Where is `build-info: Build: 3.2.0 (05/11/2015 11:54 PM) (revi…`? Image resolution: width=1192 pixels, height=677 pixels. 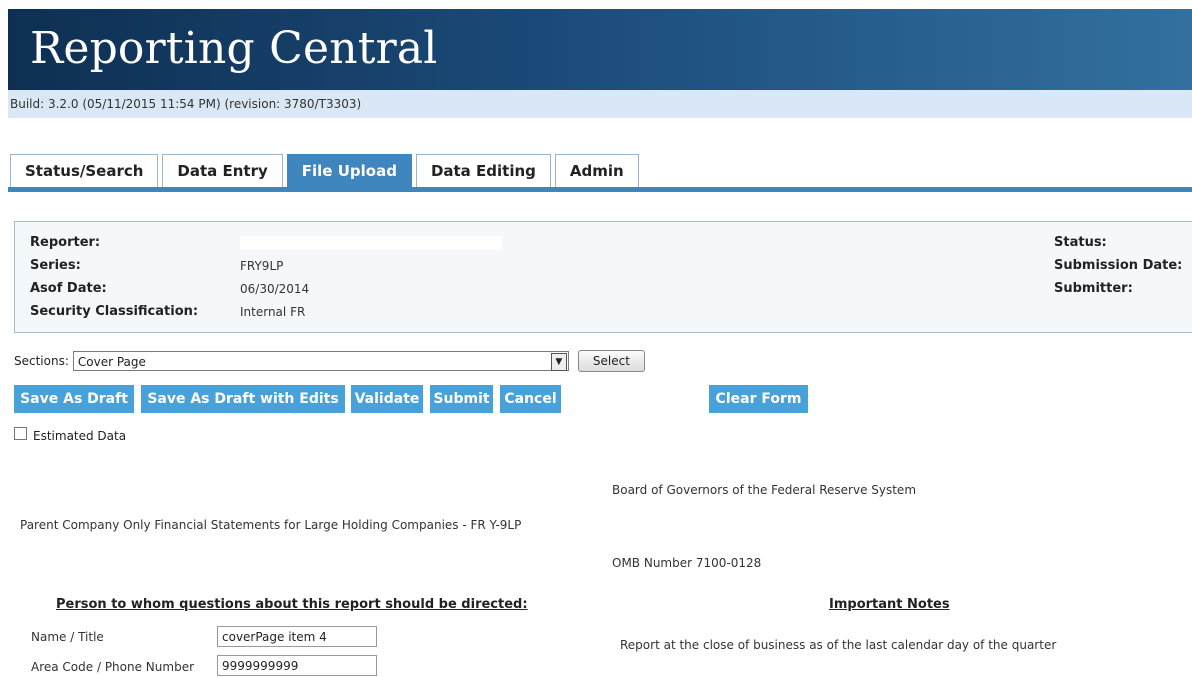 build-info: Build: 3.2.0 (05/11/2015 11:54 PM) (revi… is located at coordinates (600, 104).